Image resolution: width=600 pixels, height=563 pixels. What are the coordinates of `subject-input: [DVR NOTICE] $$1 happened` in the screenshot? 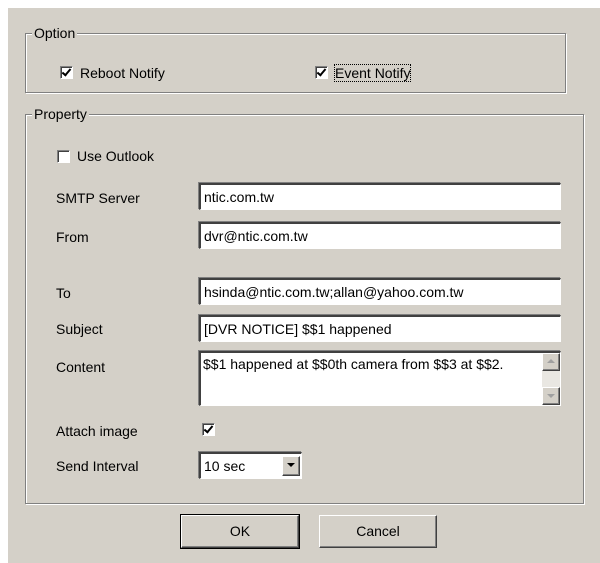 It's located at (380, 328).